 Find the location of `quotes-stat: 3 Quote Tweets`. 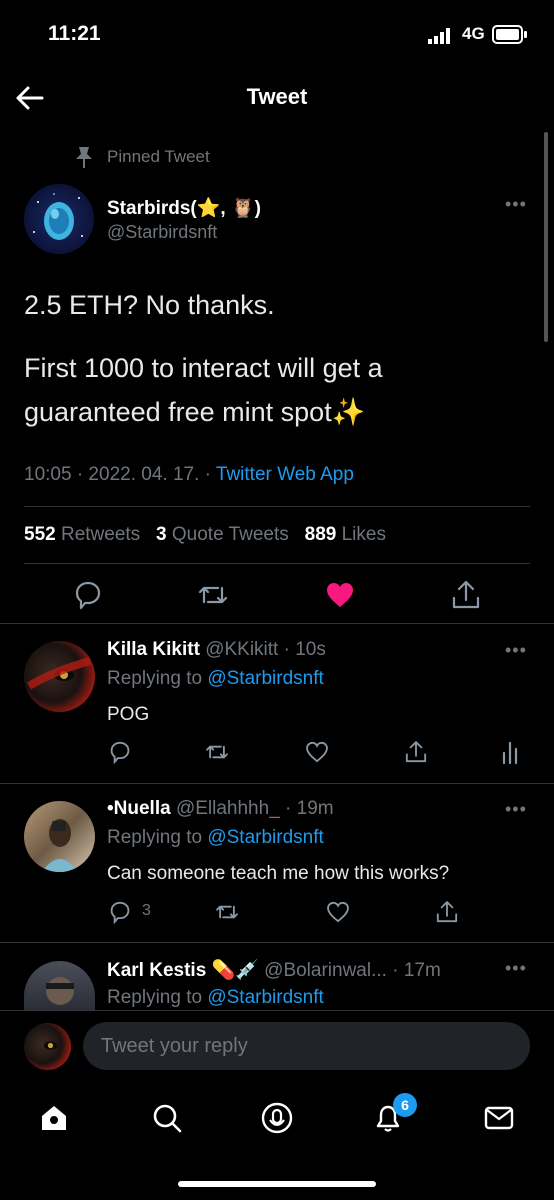

quotes-stat: 3 Quote Tweets is located at coordinates (222, 534).